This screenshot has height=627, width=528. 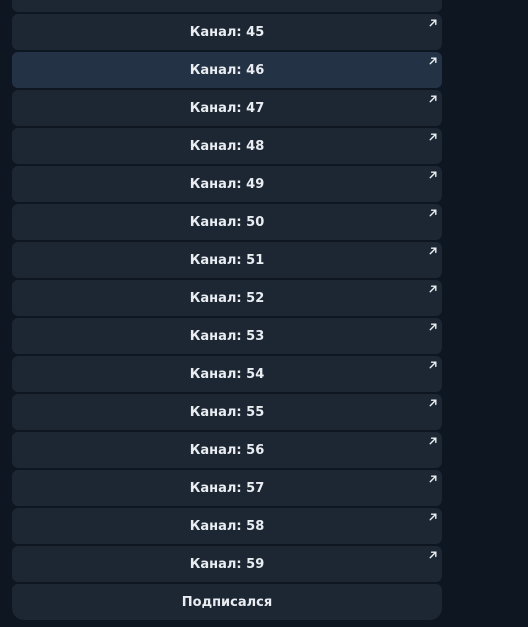 I want to click on channel-link-button: Канал: 51, so click(x=227, y=260).